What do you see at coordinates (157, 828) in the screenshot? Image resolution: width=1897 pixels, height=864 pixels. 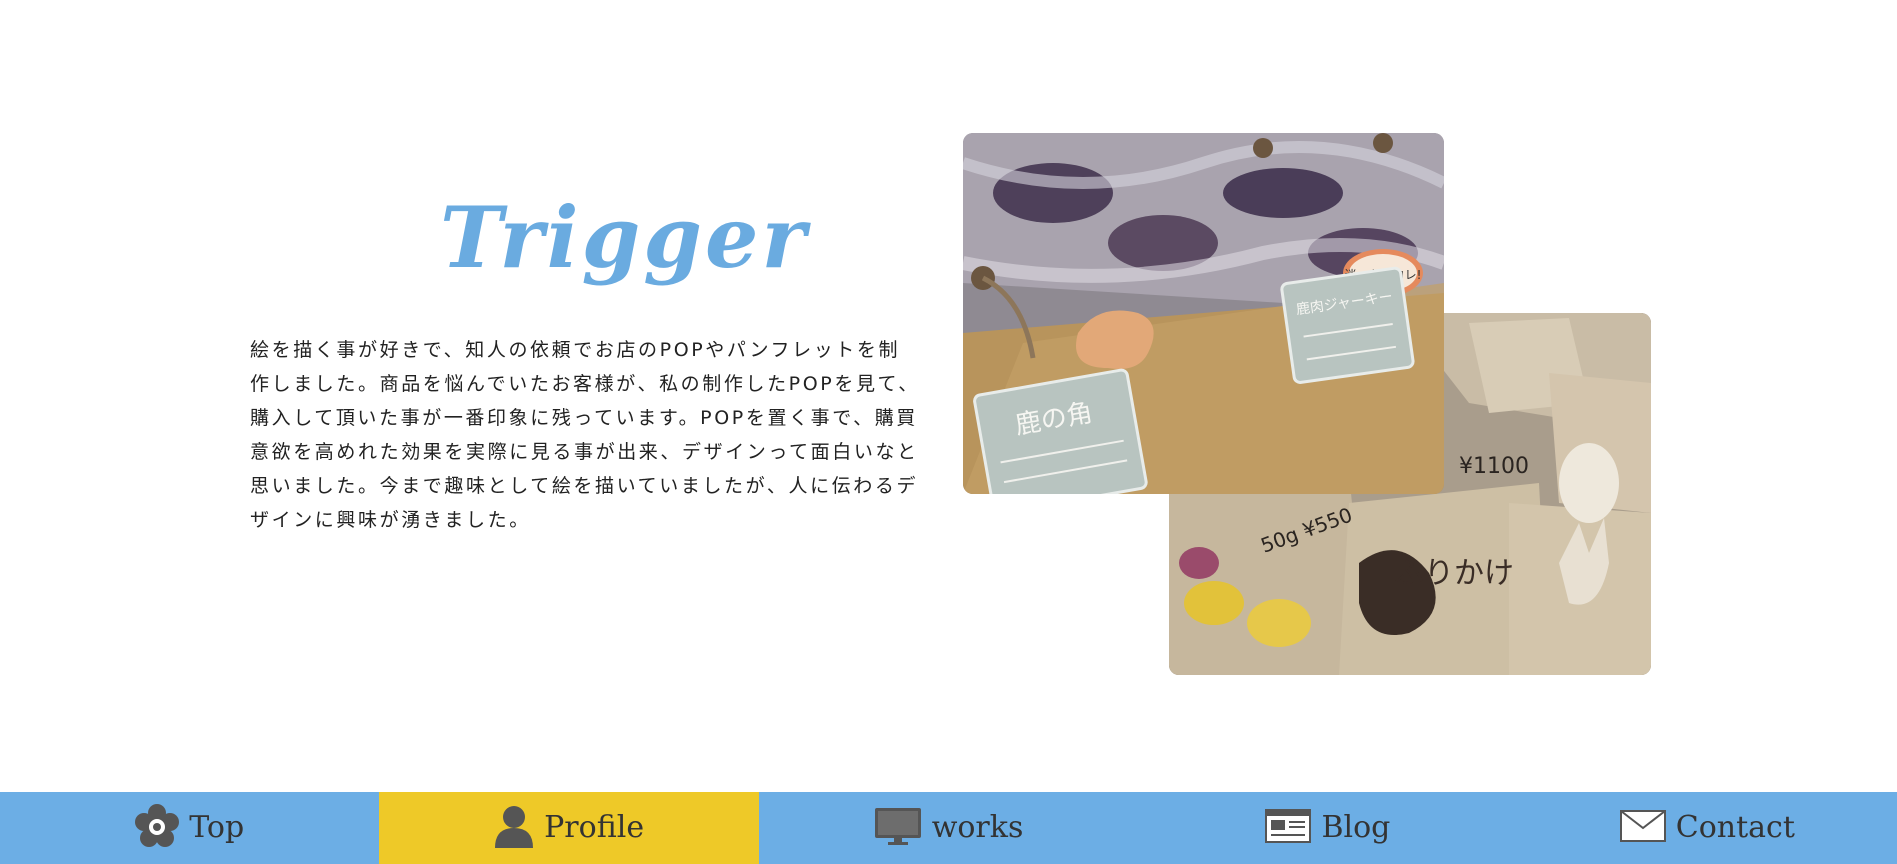 I see `flower-icon` at bounding box center [157, 828].